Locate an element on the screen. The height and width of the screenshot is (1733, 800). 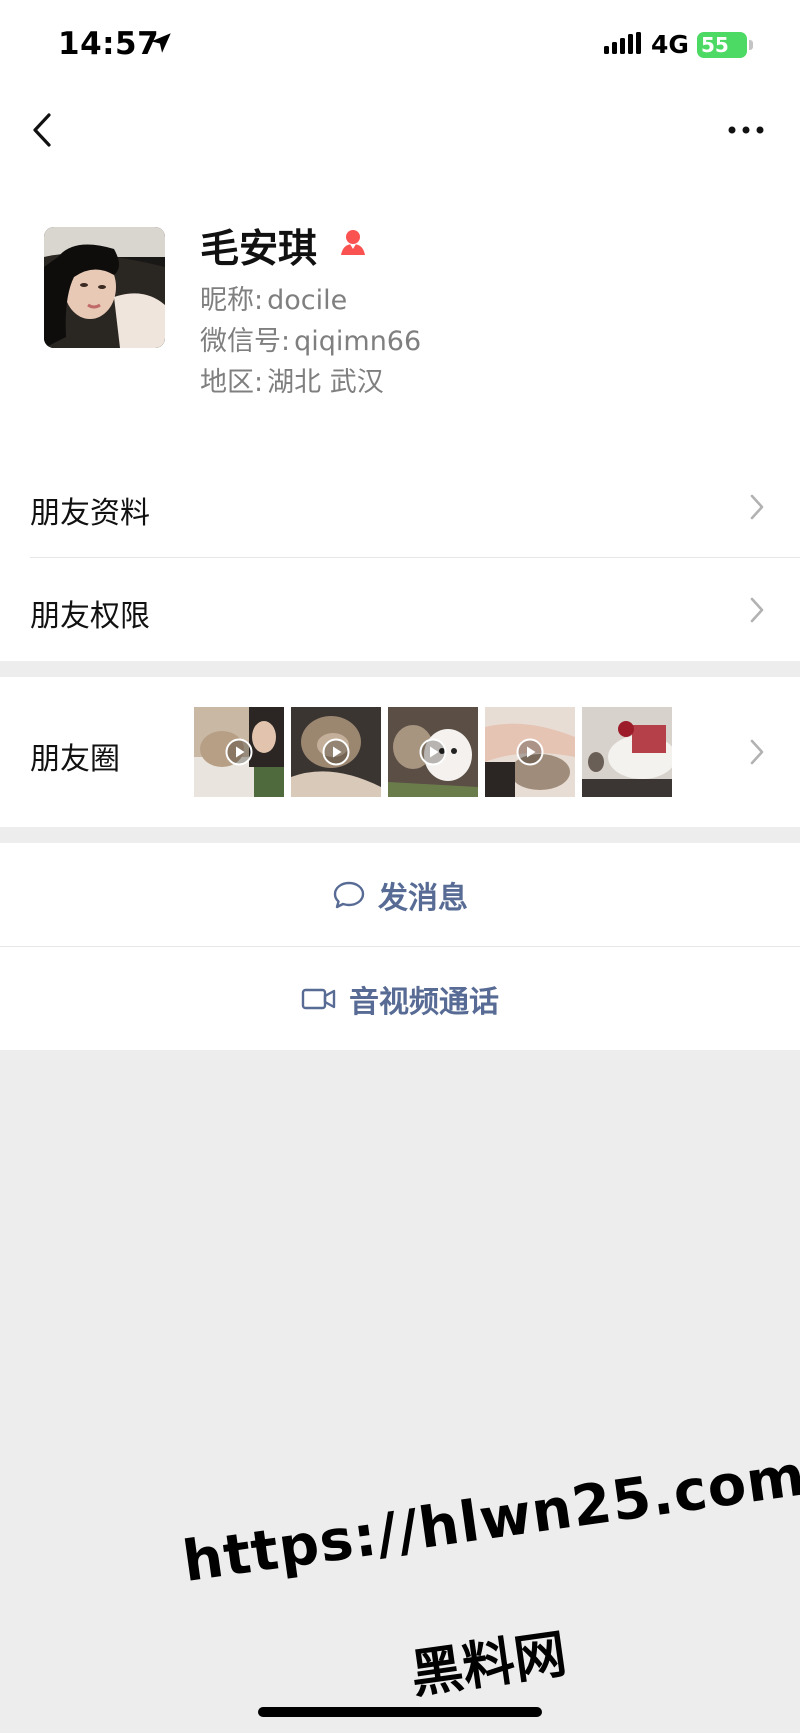
contact-name: 毛安琪 is located at coordinates (259, 249).